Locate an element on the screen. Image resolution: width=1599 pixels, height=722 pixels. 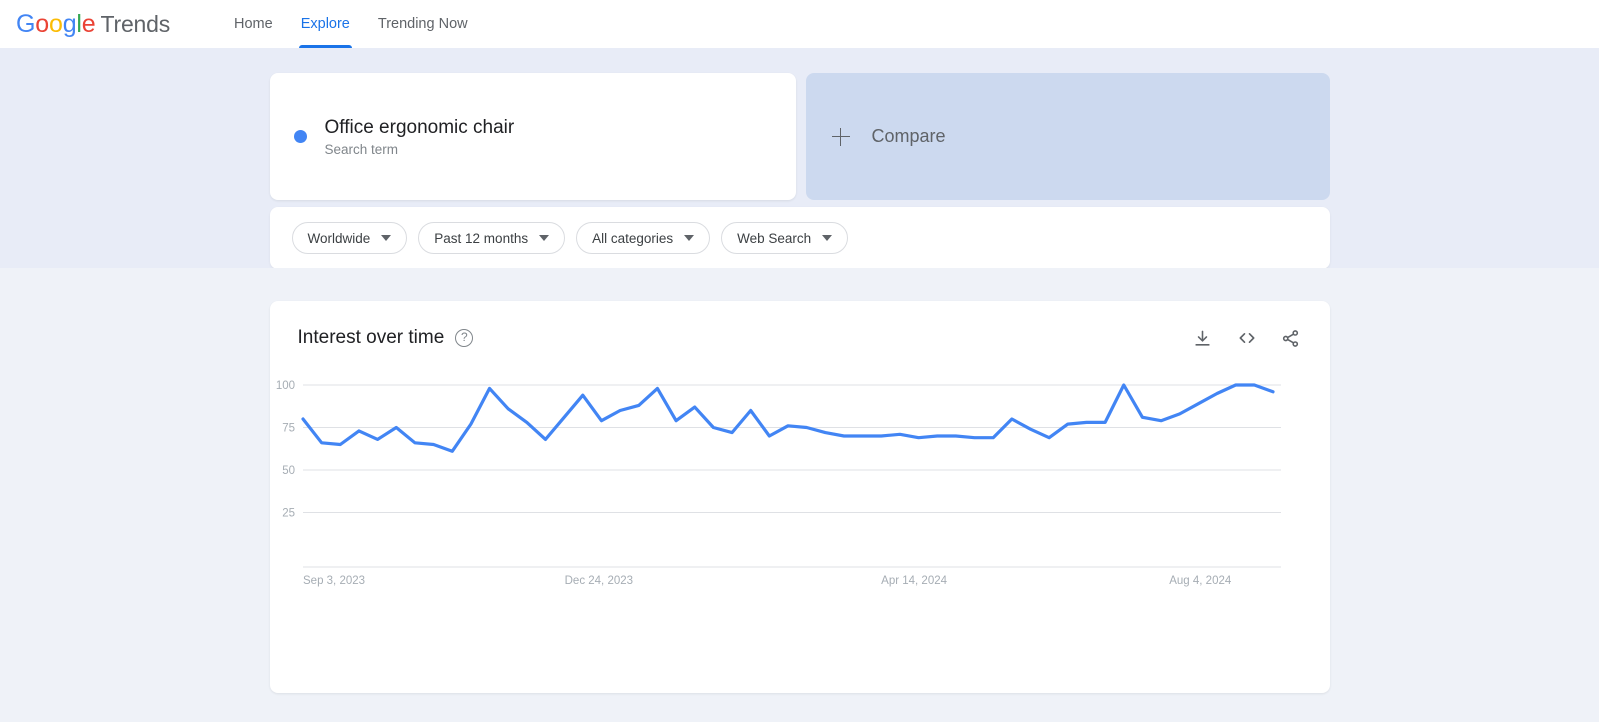
search-term-texts: Office ergonomic chair Search term is located at coordinates (420, 137).